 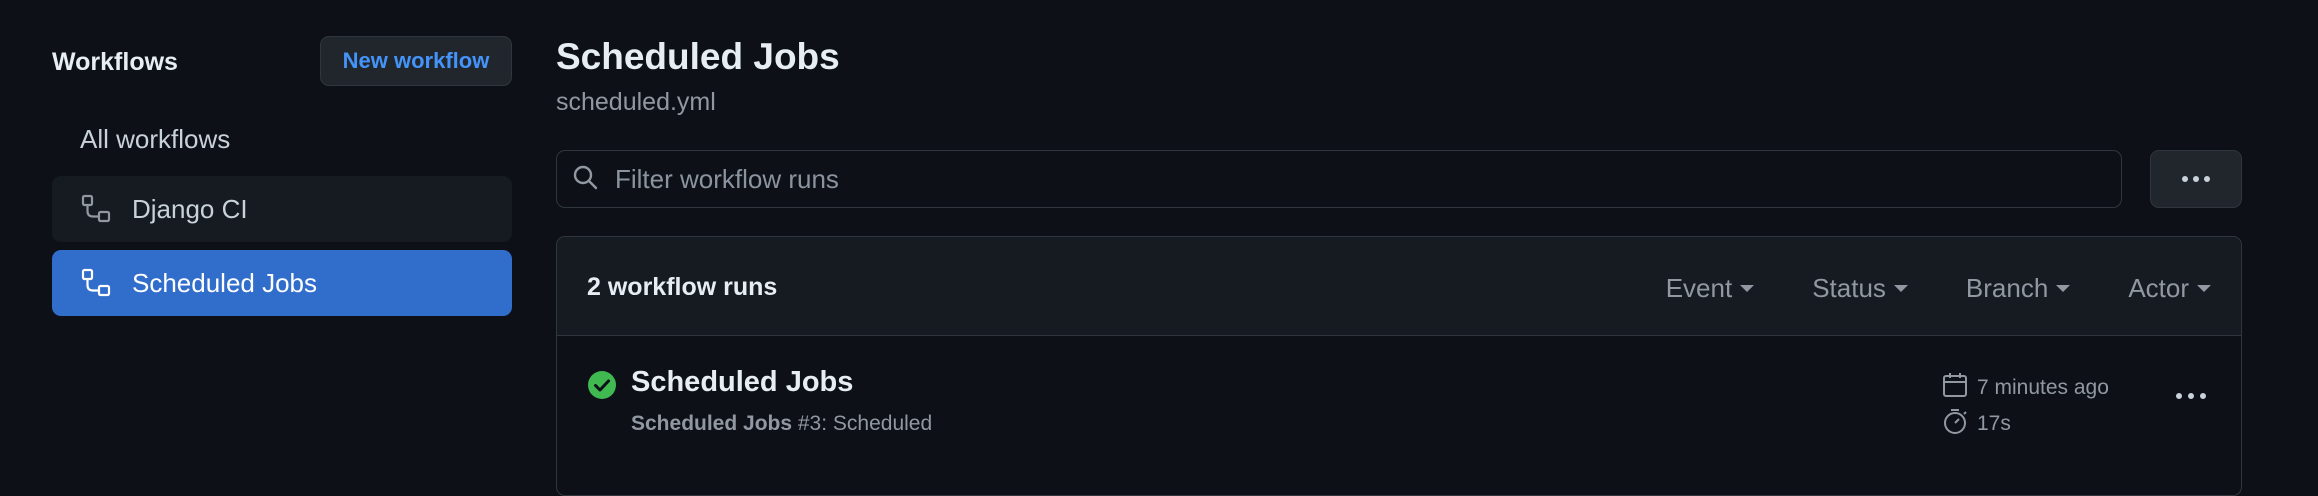 I want to click on branch-filter-dropdown: Branch, so click(x=2018, y=288).